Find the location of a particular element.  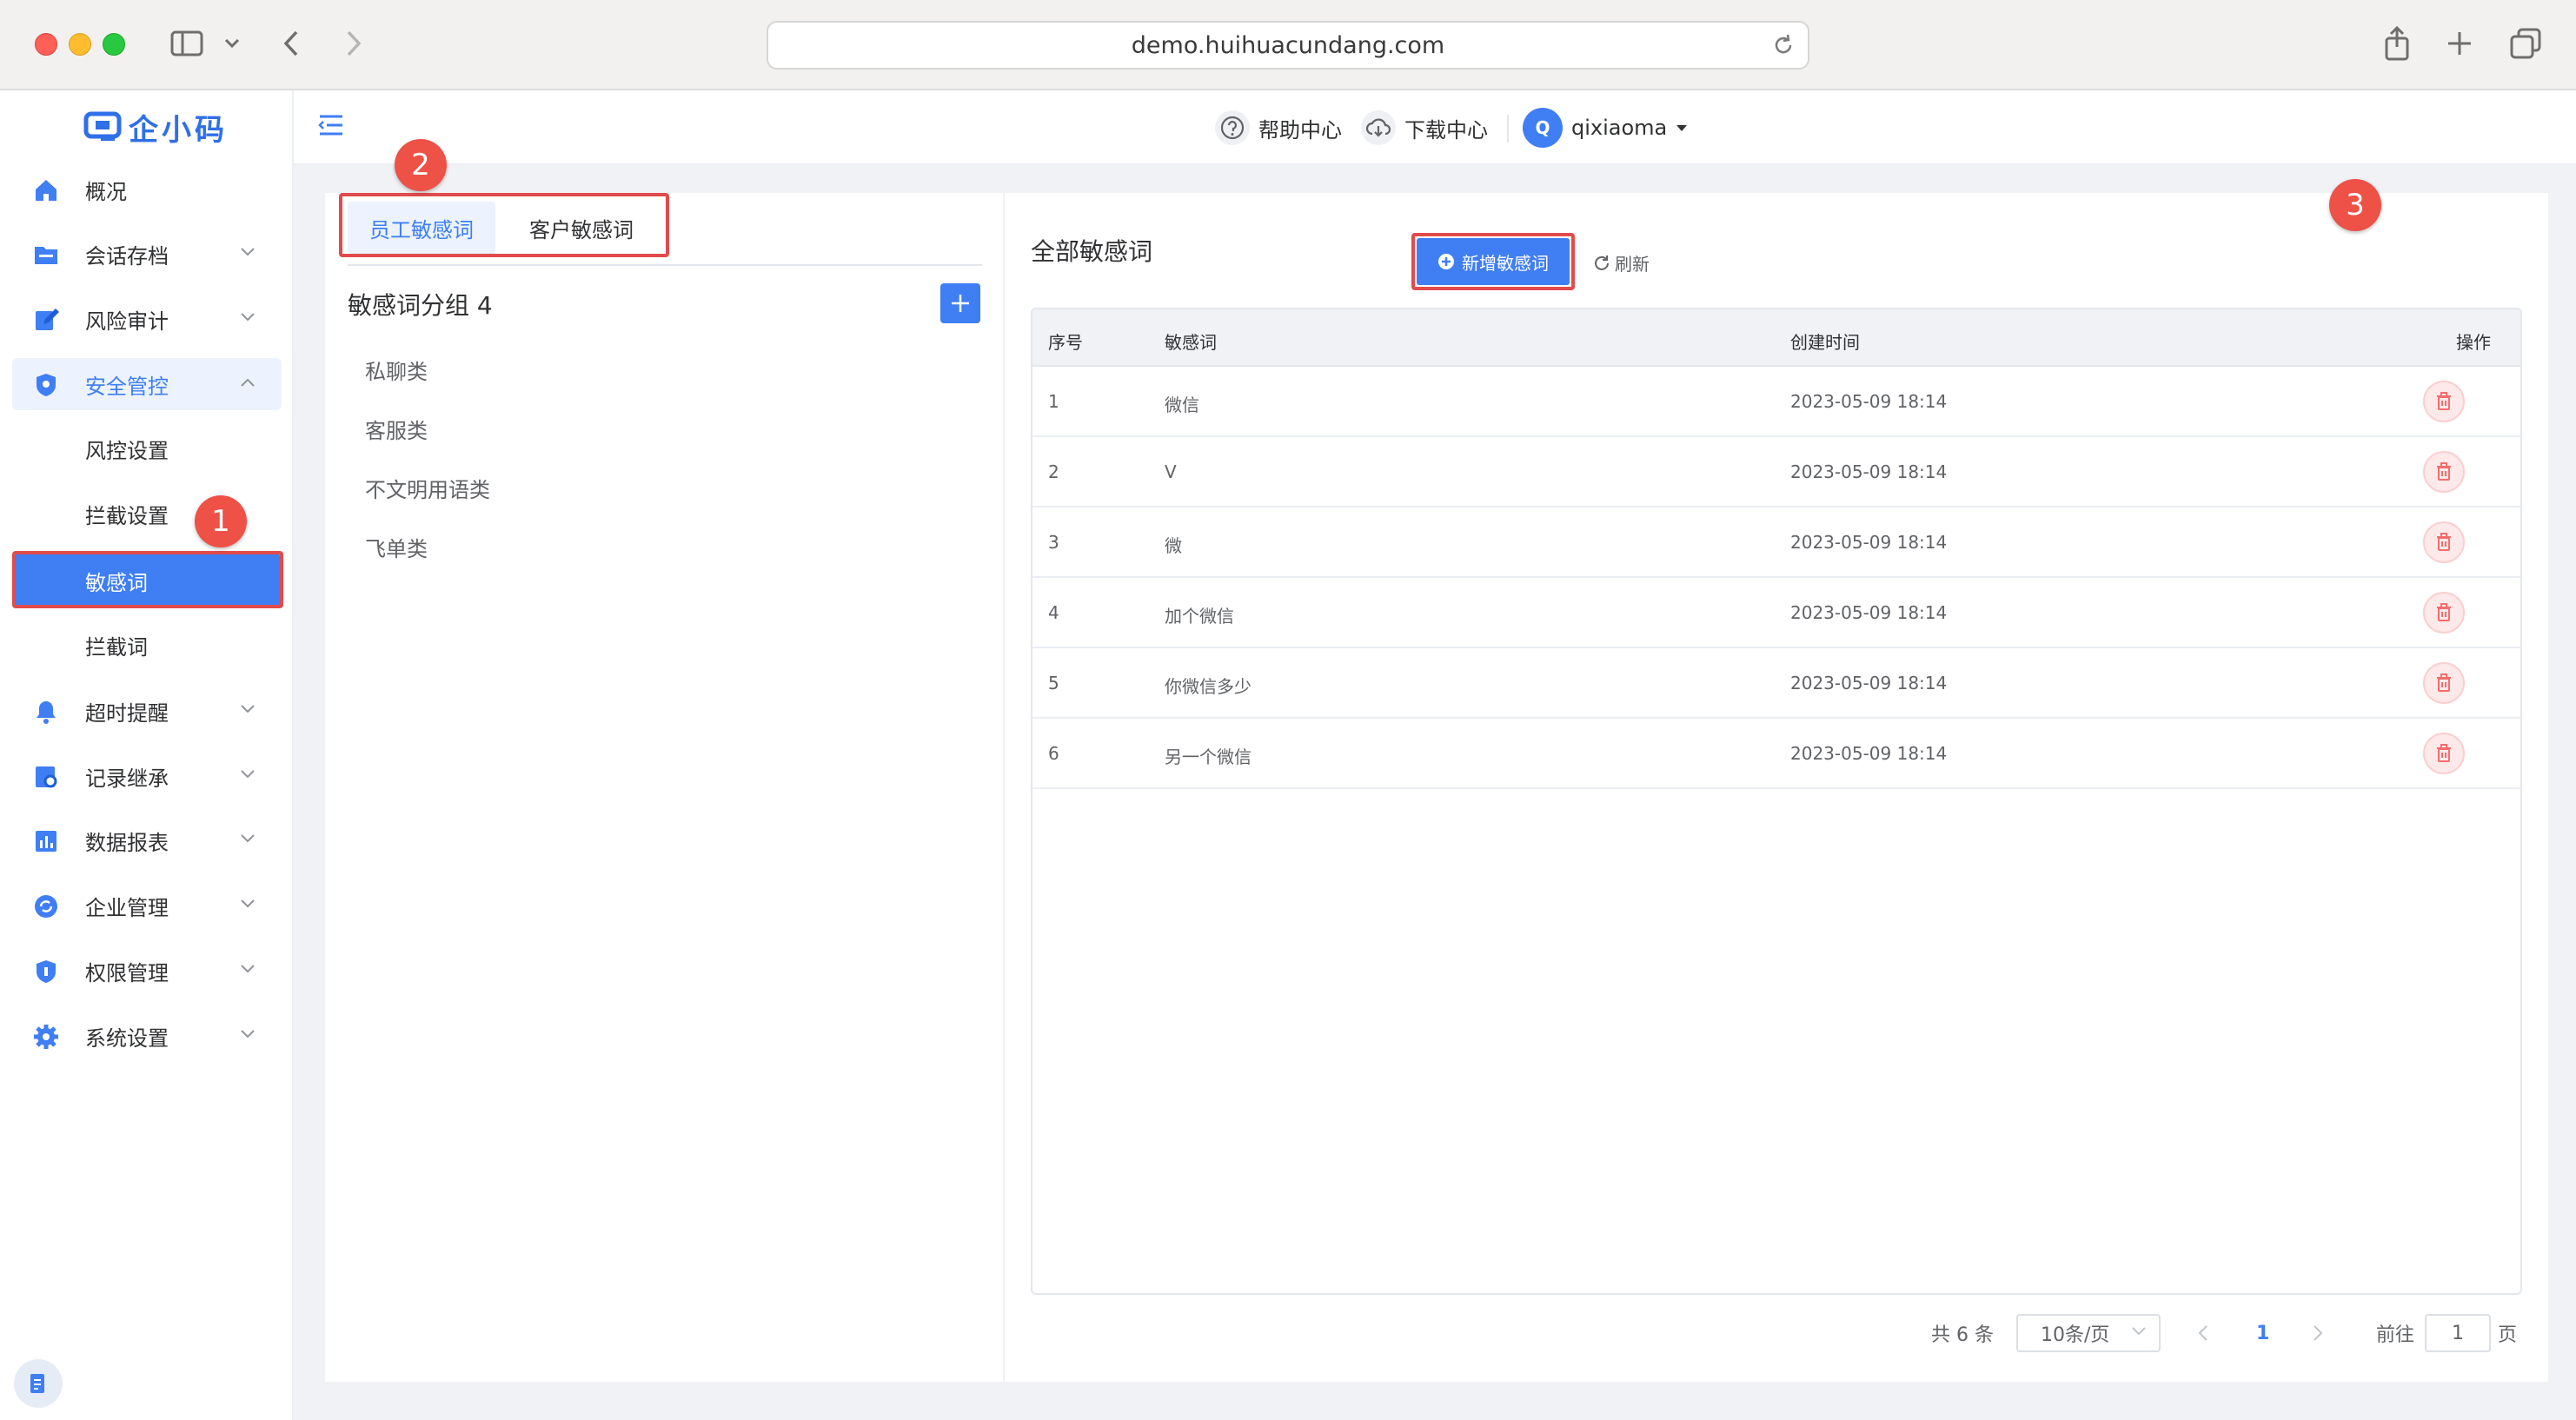

page-size-select: 10条/页 is located at coordinates (2088, 1333).